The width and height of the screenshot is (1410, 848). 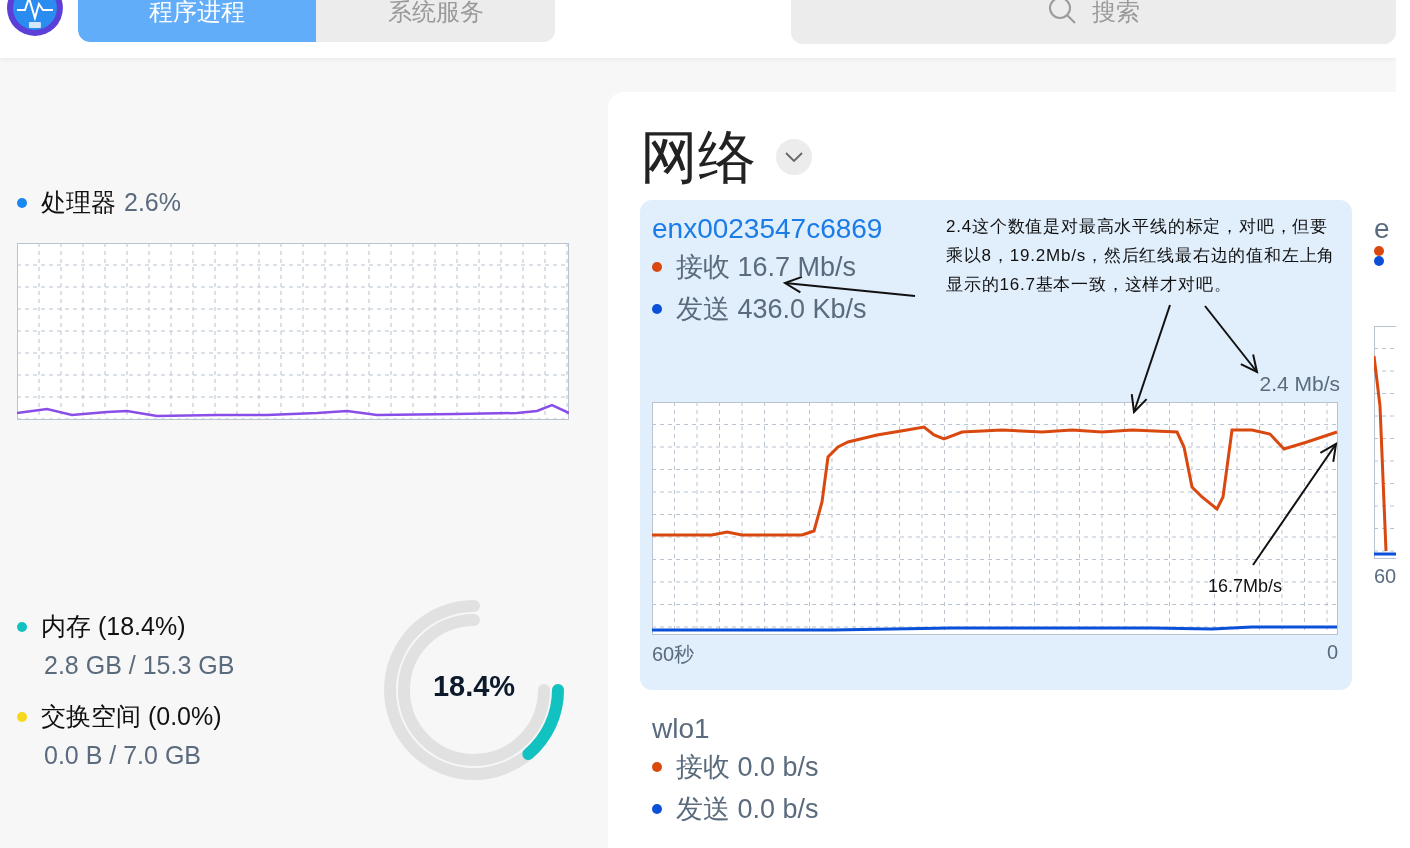 What do you see at coordinates (152, 202) in the screenshot?
I see `cpu-reading: 2.6%` at bounding box center [152, 202].